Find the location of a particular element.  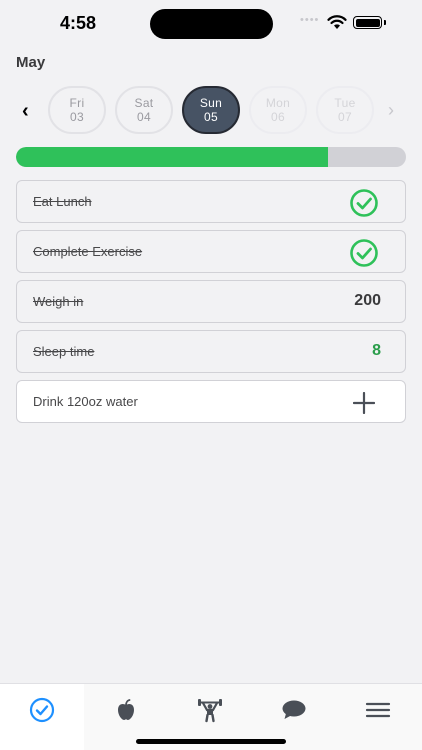

daily-progress-bar is located at coordinates (211, 157).